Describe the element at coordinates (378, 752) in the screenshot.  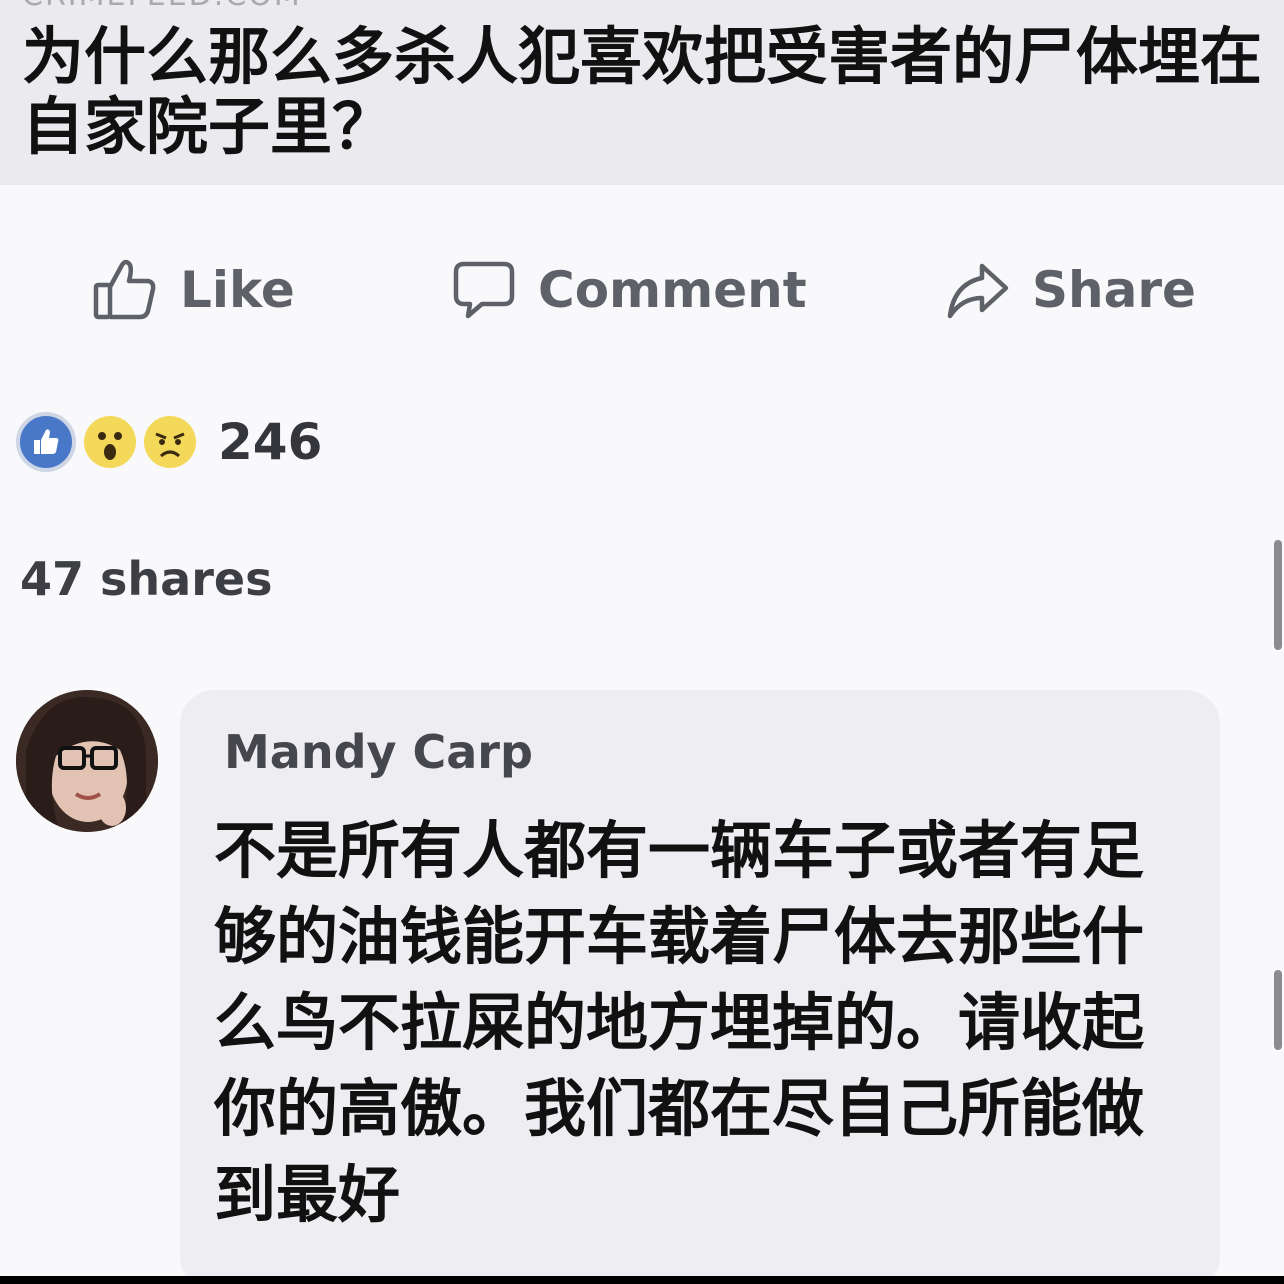
I see `comment-author-name: Mandy Carp` at that location.